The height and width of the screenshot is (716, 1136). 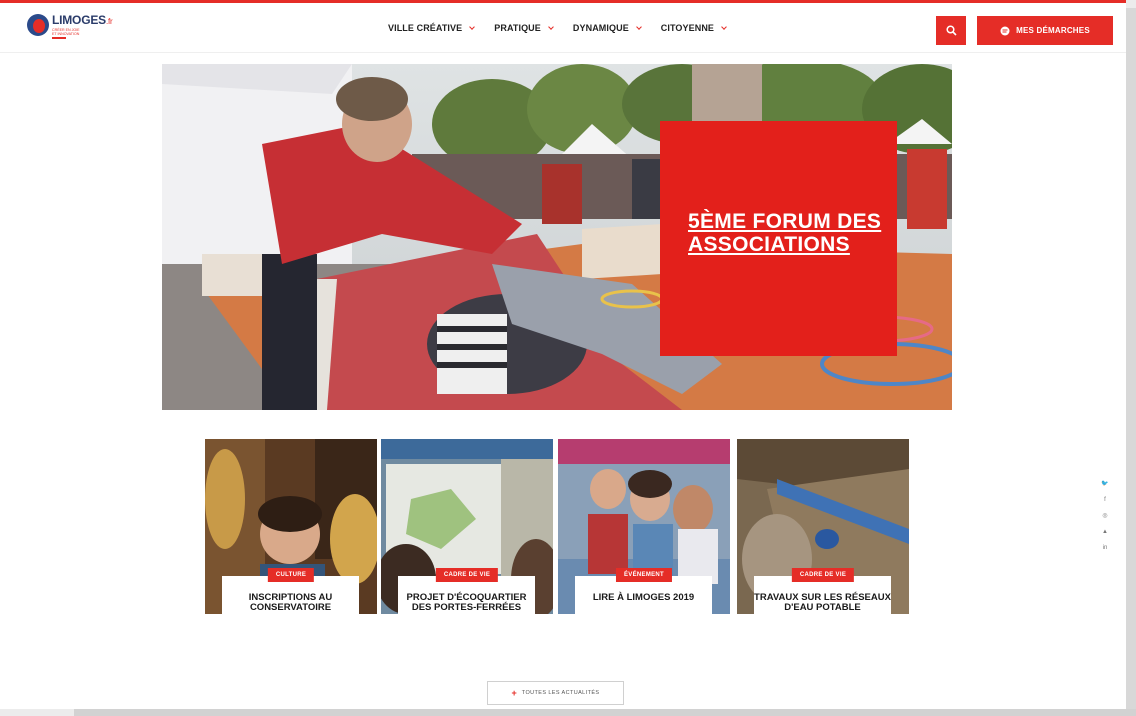 I want to click on card-title-travaux-eau: TRAVAUX SUR LES RÉSEAUX D'EAU POTABLE, so click(x=822, y=603).